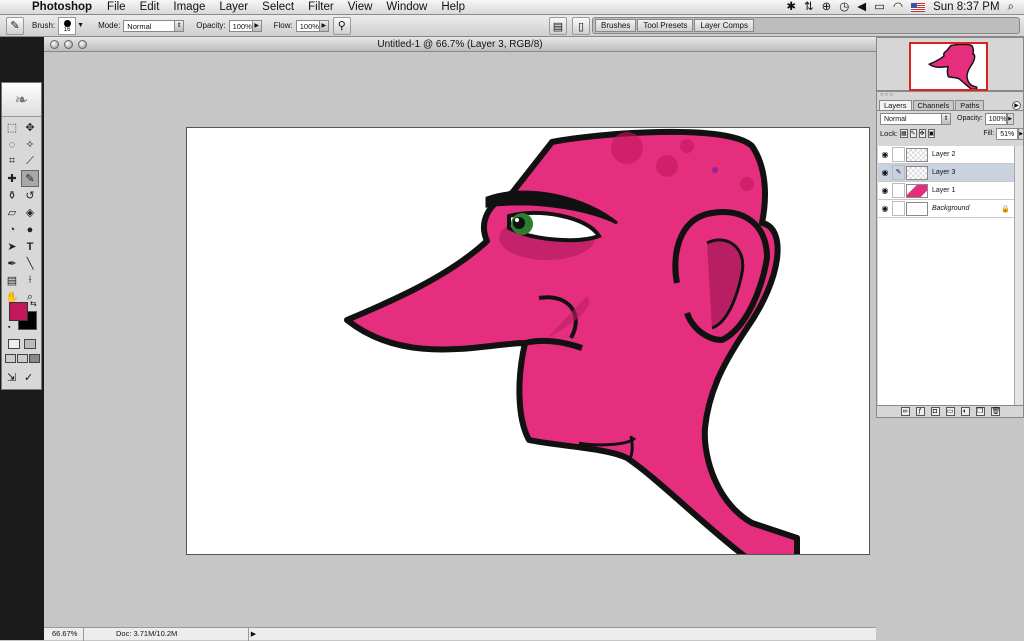 The image size is (1024, 641). I want to click on fill-field: 51%, so click(1007, 133).